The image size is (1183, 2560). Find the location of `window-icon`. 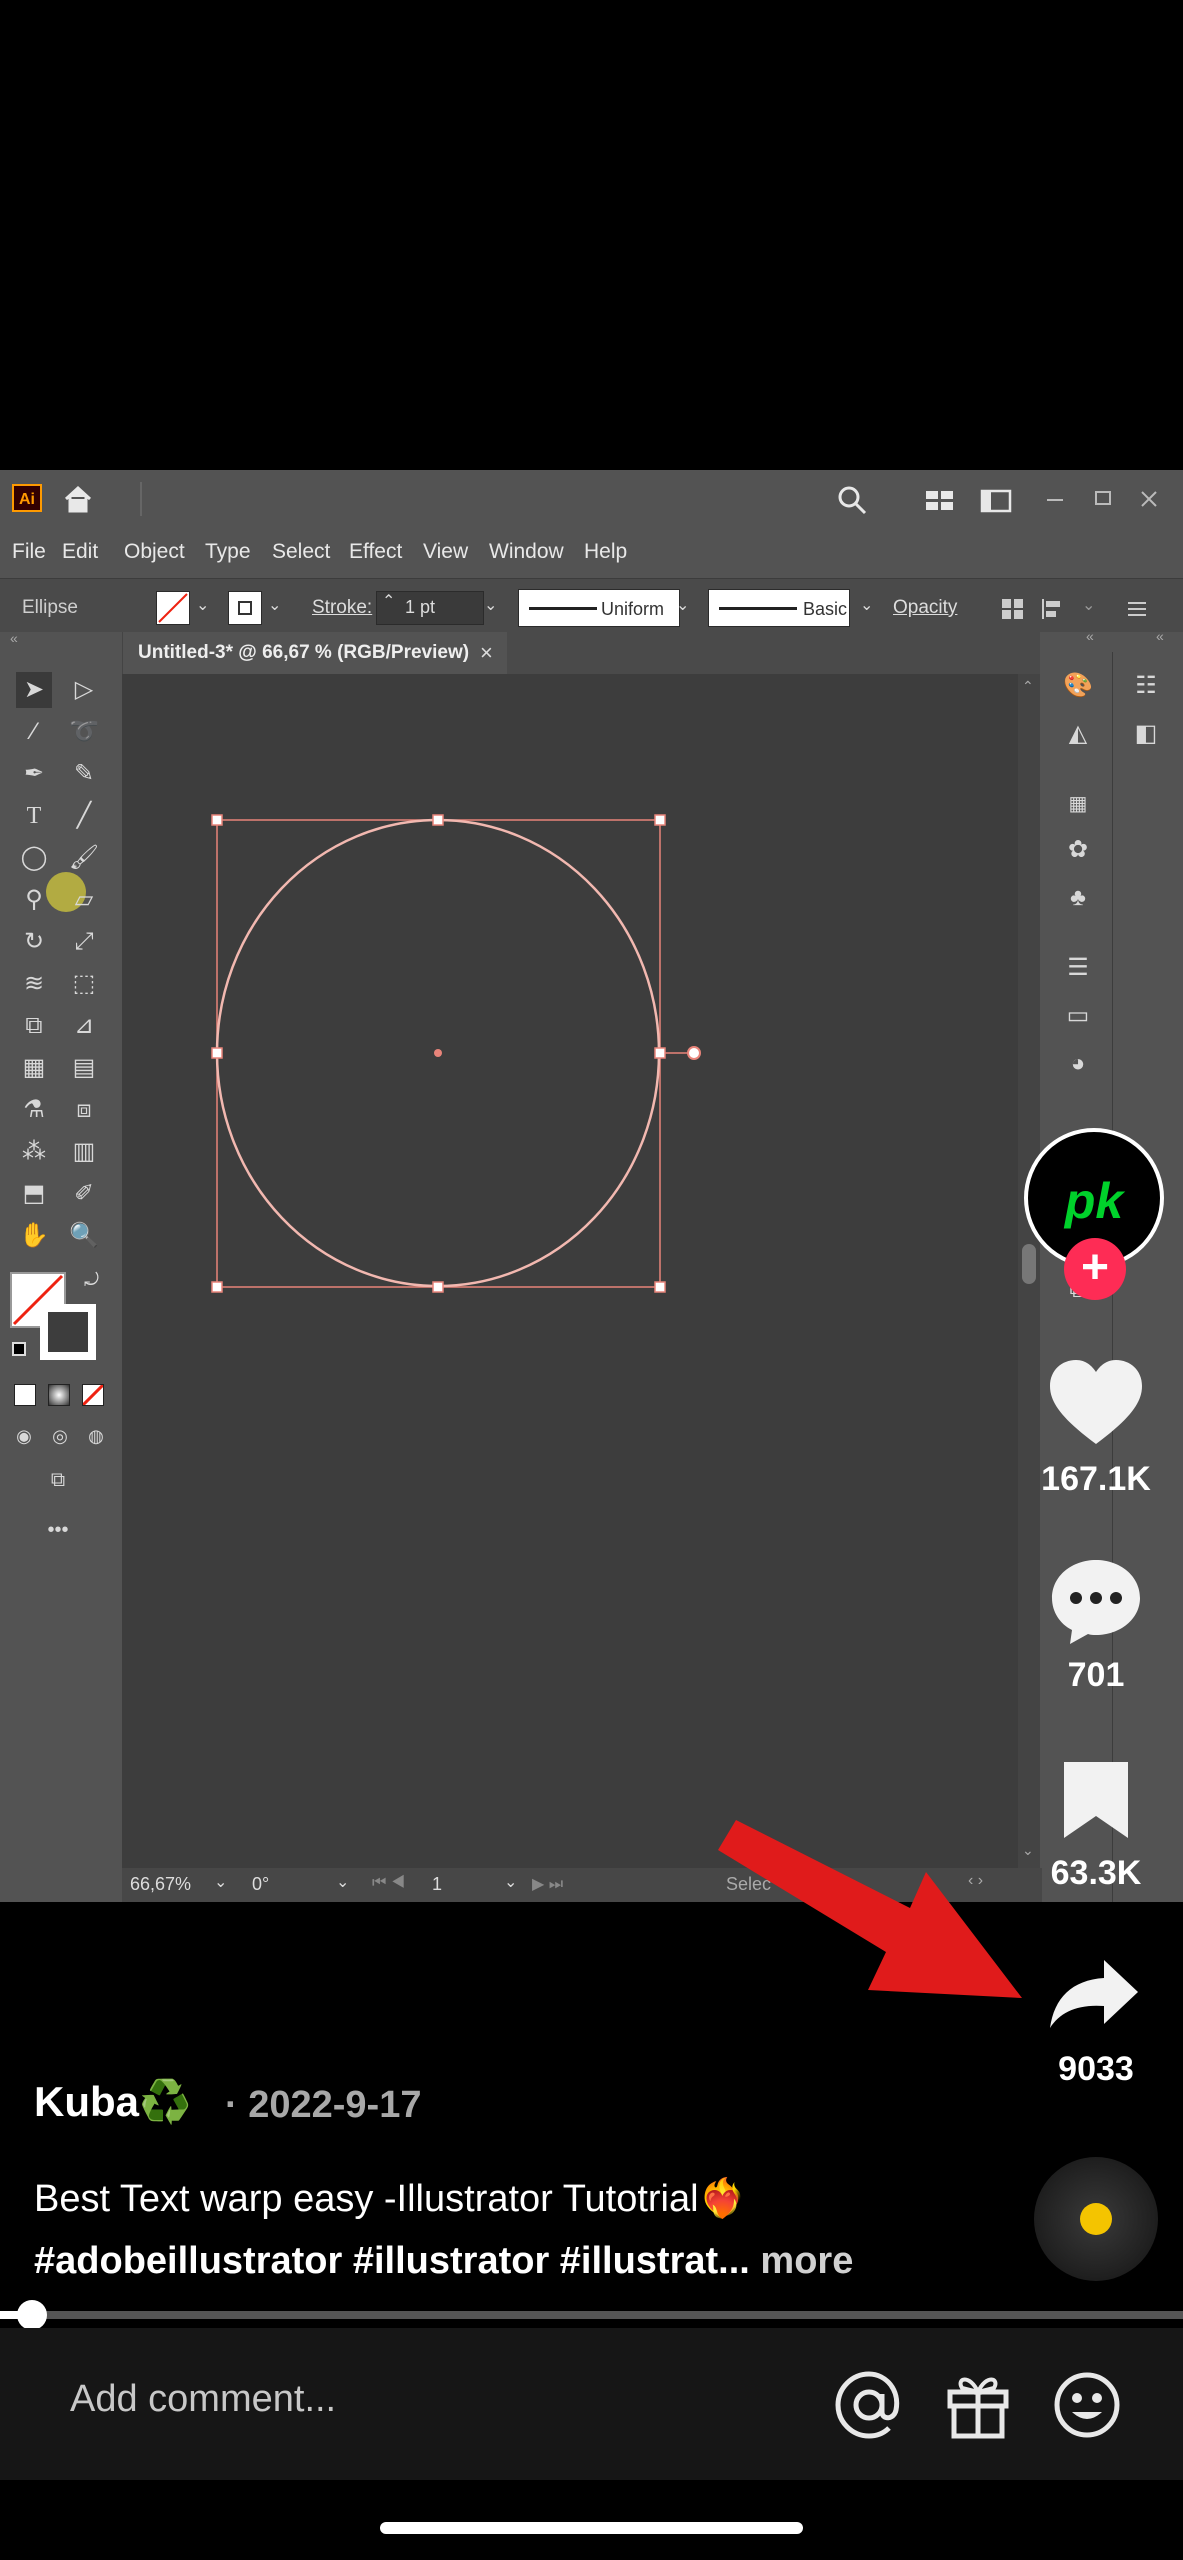

window-icon is located at coordinates (996, 501).